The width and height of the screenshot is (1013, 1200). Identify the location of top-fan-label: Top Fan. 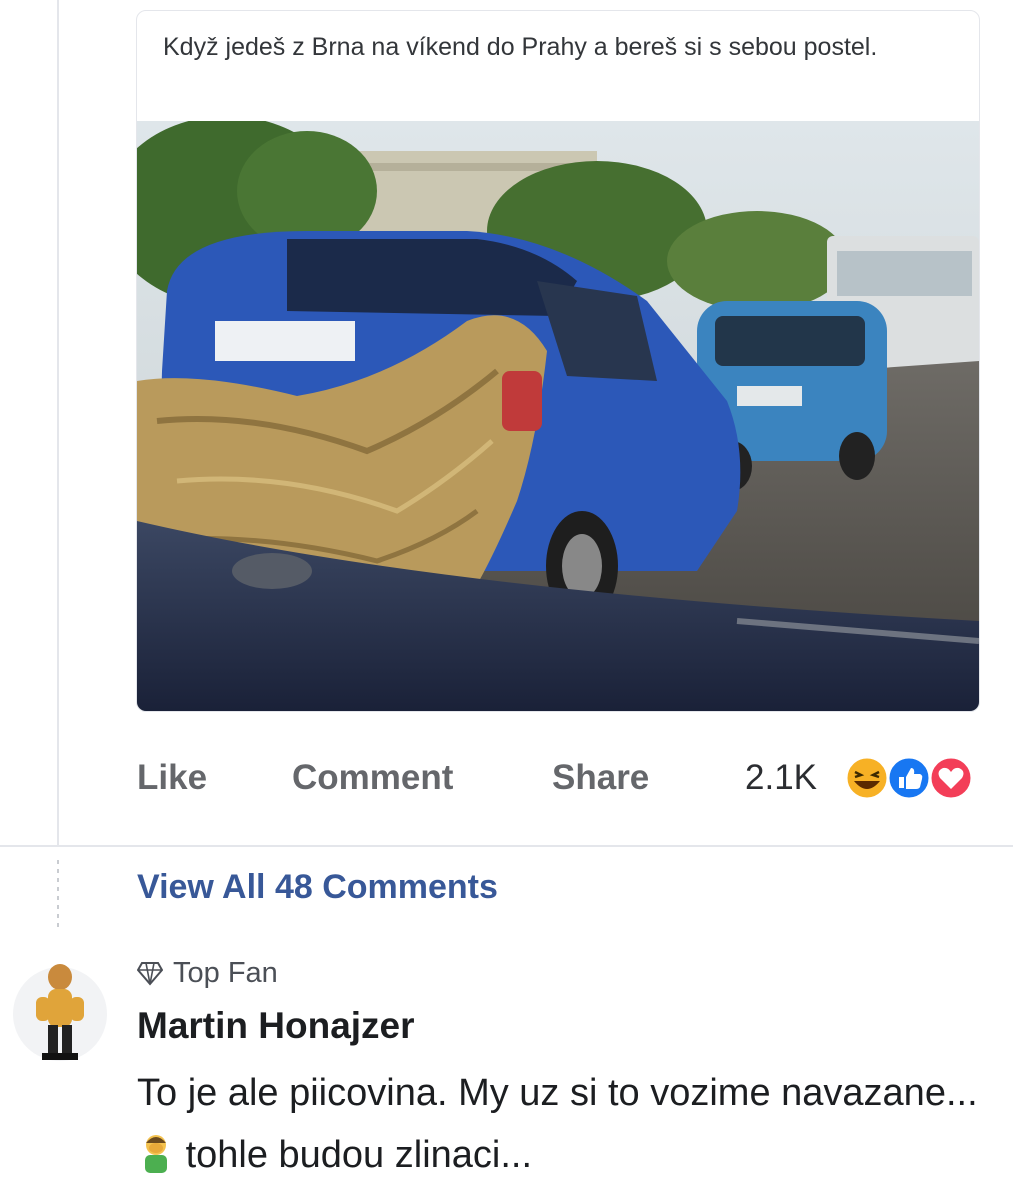
(225, 973).